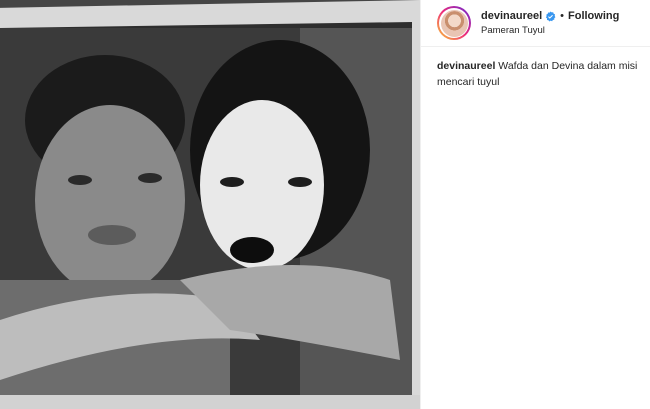 The width and height of the screenshot is (650, 409). I want to click on location-link: Pameran Tuyul, so click(550, 30).